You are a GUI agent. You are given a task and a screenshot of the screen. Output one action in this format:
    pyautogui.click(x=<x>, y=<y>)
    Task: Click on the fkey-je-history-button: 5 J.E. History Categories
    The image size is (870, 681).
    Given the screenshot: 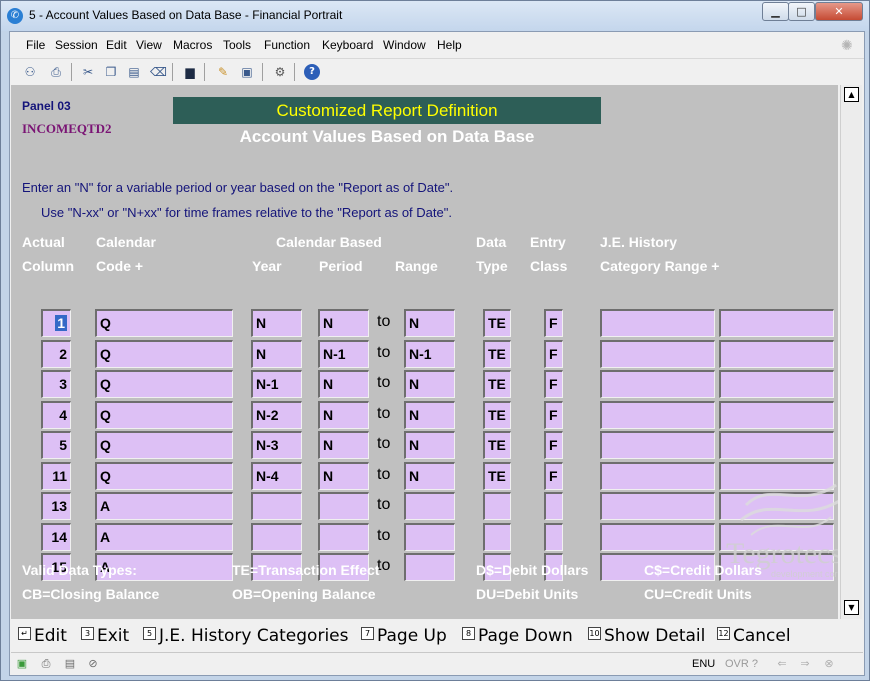 What is the action you would take?
    pyautogui.click(x=245, y=636)
    